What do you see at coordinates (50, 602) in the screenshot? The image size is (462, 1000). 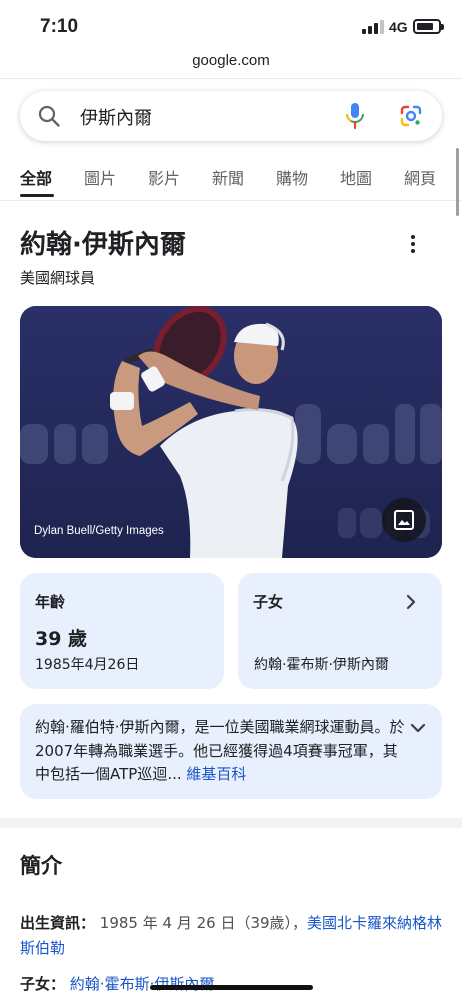 I see `age-label: 年齡` at bounding box center [50, 602].